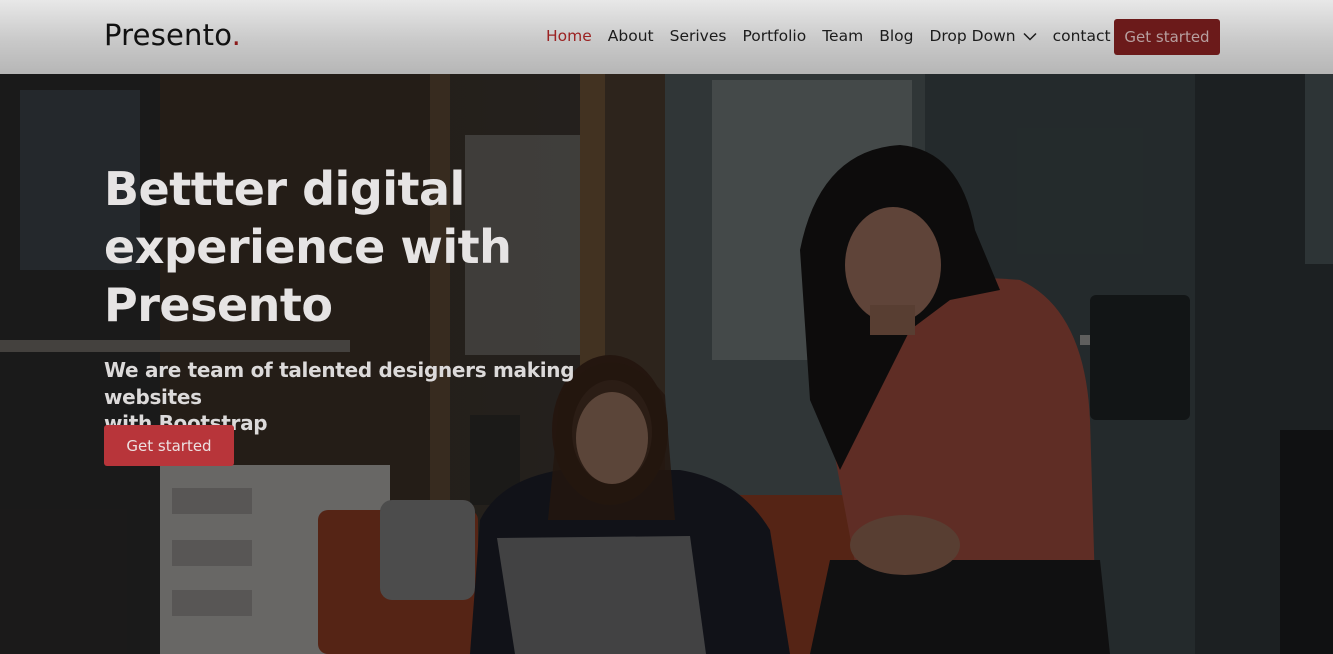 The width and height of the screenshot is (1333, 654). I want to click on nav-dropdown: Drop Down, so click(983, 36).